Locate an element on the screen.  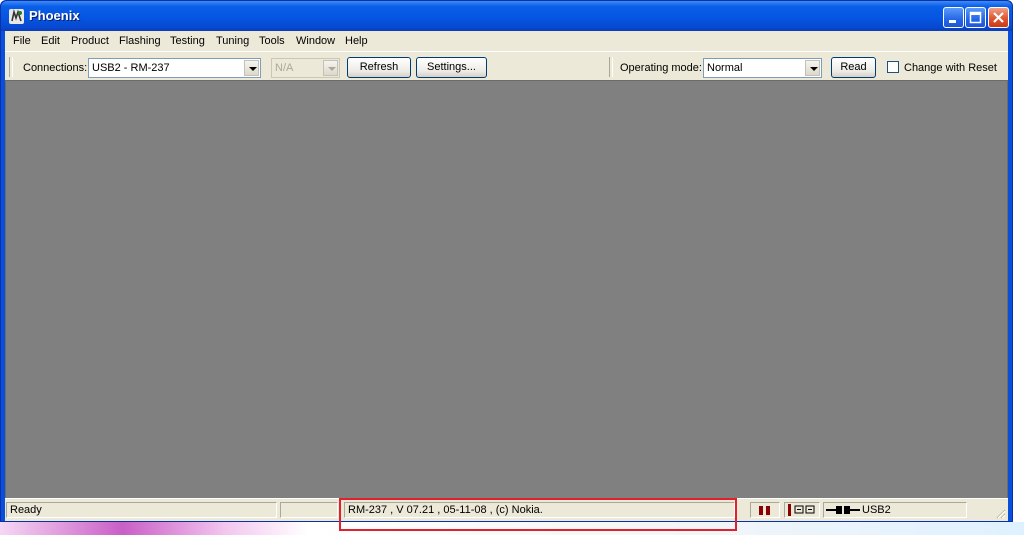
change-with-reset-label: Change with Reset is located at coordinates (950, 68).